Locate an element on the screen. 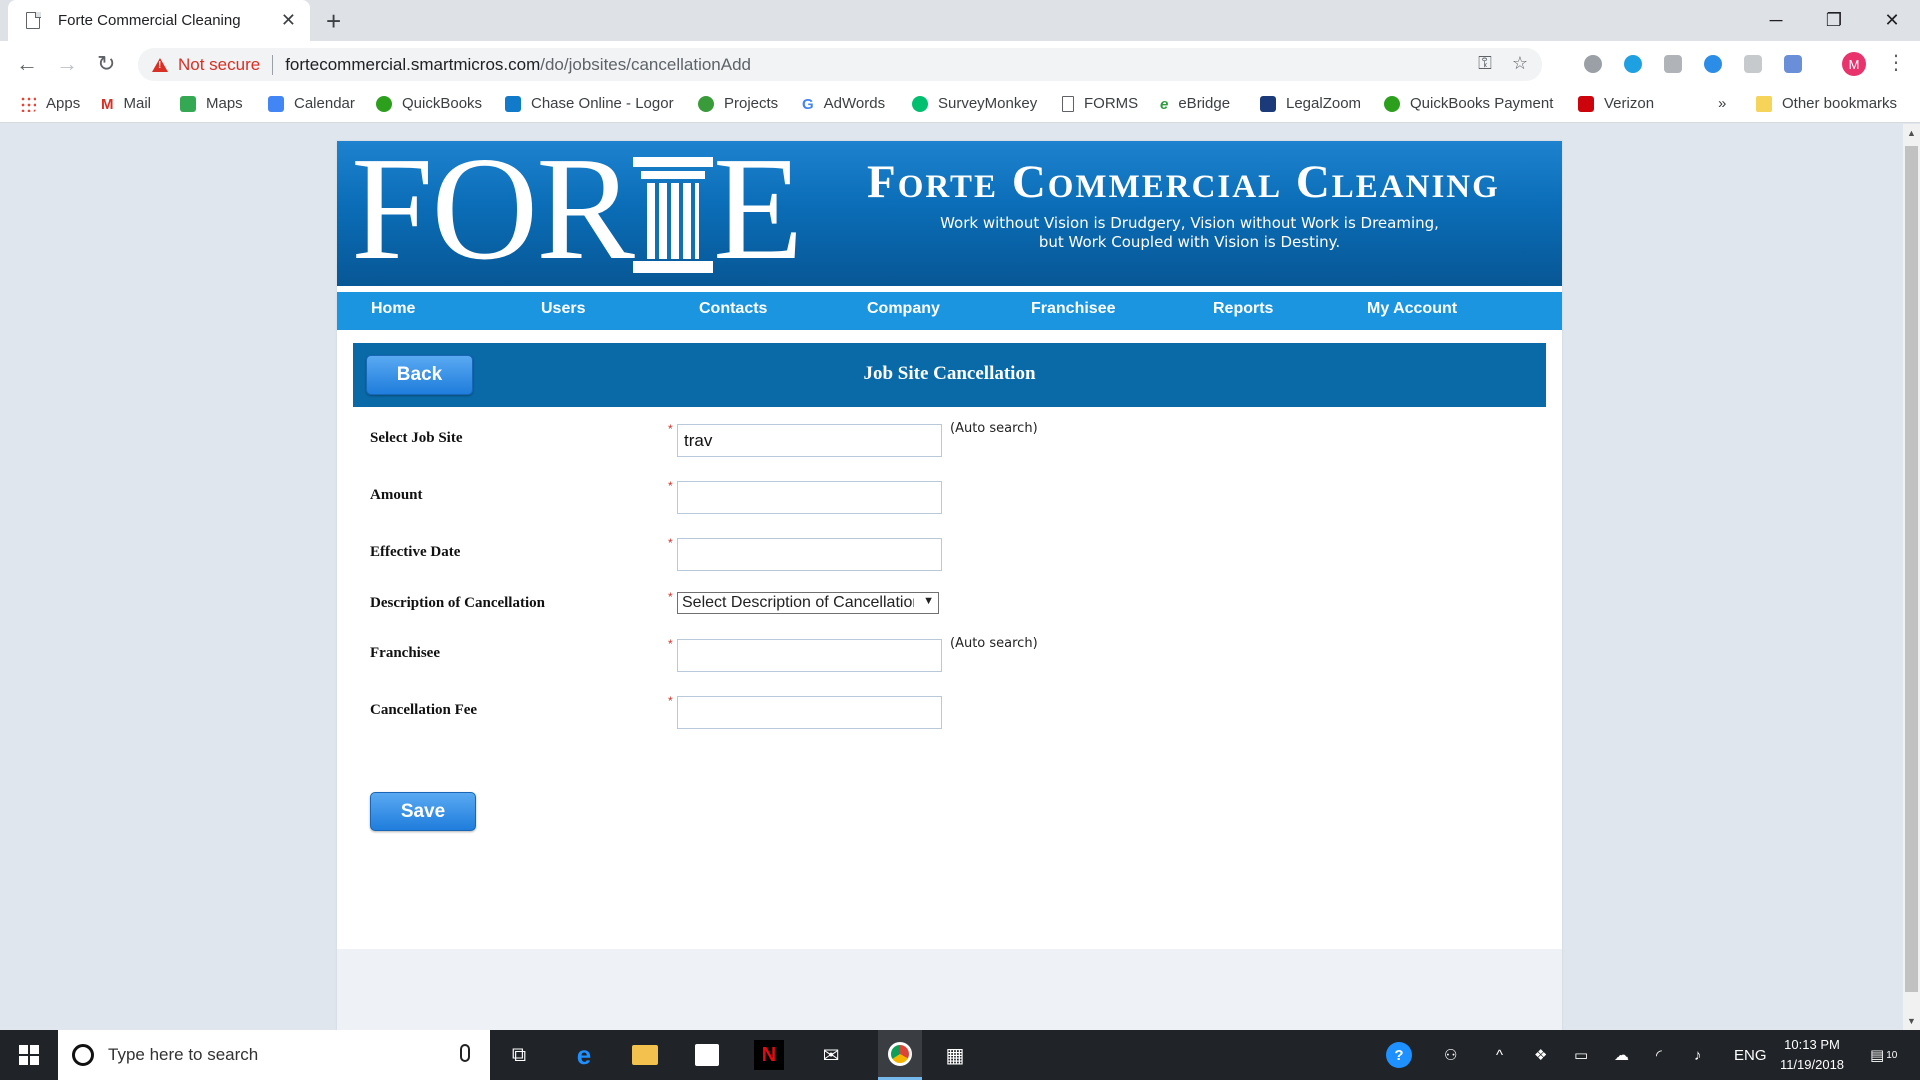  chase-icon is located at coordinates (513, 103).